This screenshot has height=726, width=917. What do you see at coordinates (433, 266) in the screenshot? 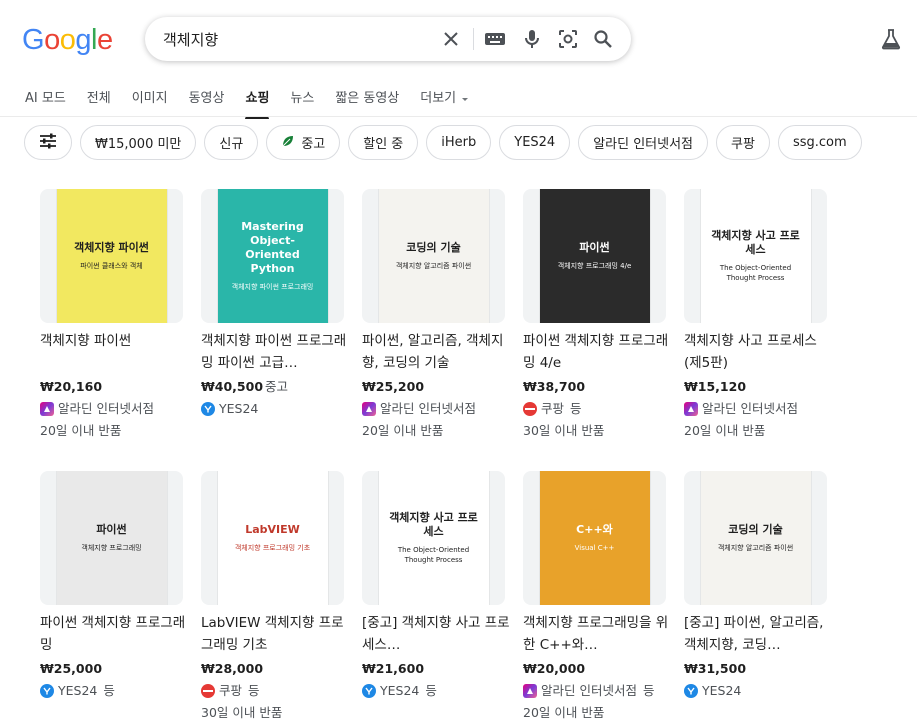
I see `cover-subtitle: 객체지향 알고리즘 파이썬` at bounding box center [433, 266].